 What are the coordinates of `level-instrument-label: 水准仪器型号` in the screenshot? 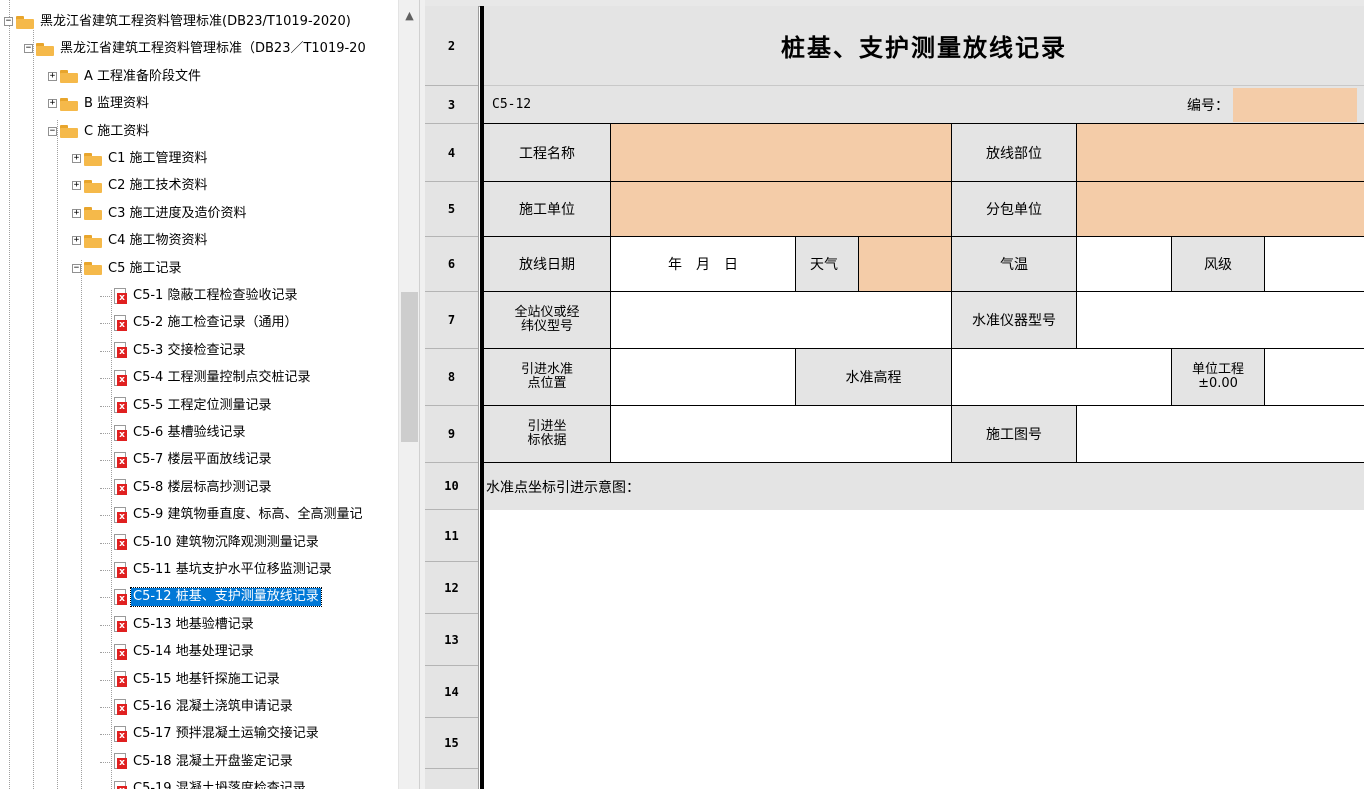 It's located at (1014, 320).